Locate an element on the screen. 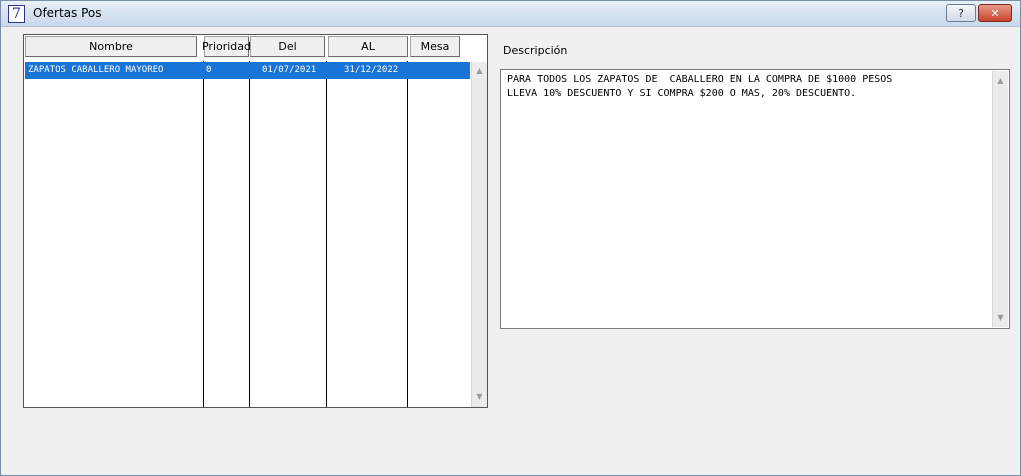 This screenshot has height=476, width=1021. column-header-mesa: Mesa is located at coordinates (435, 46).